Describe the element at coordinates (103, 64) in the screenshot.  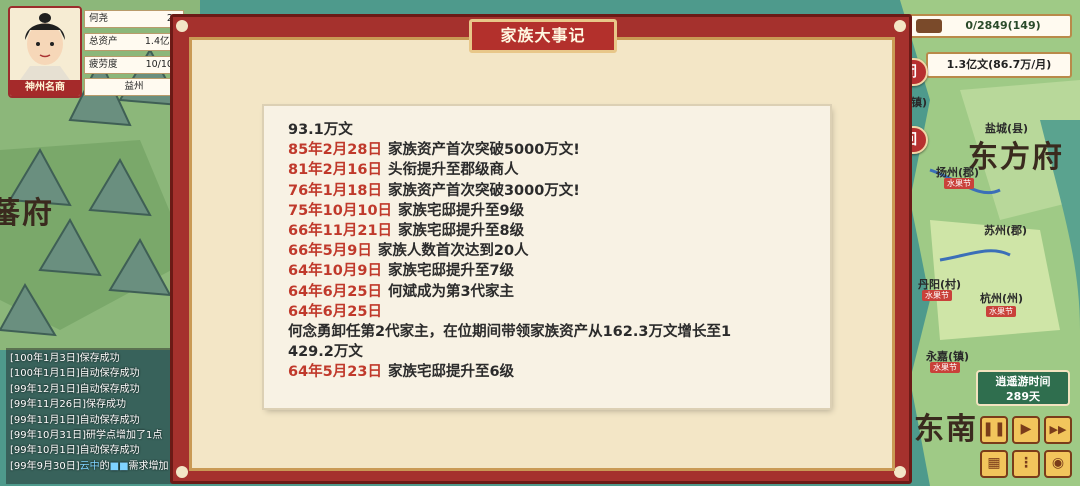
I see `stat-label: 疲劳度` at that location.